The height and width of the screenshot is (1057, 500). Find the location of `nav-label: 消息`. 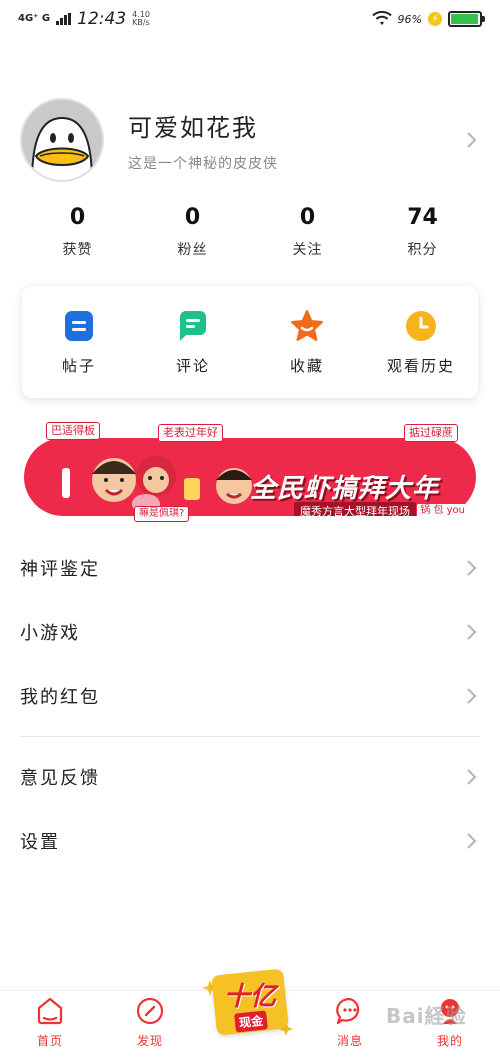

nav-label: 消息 is located at coordinates (349, 1041).